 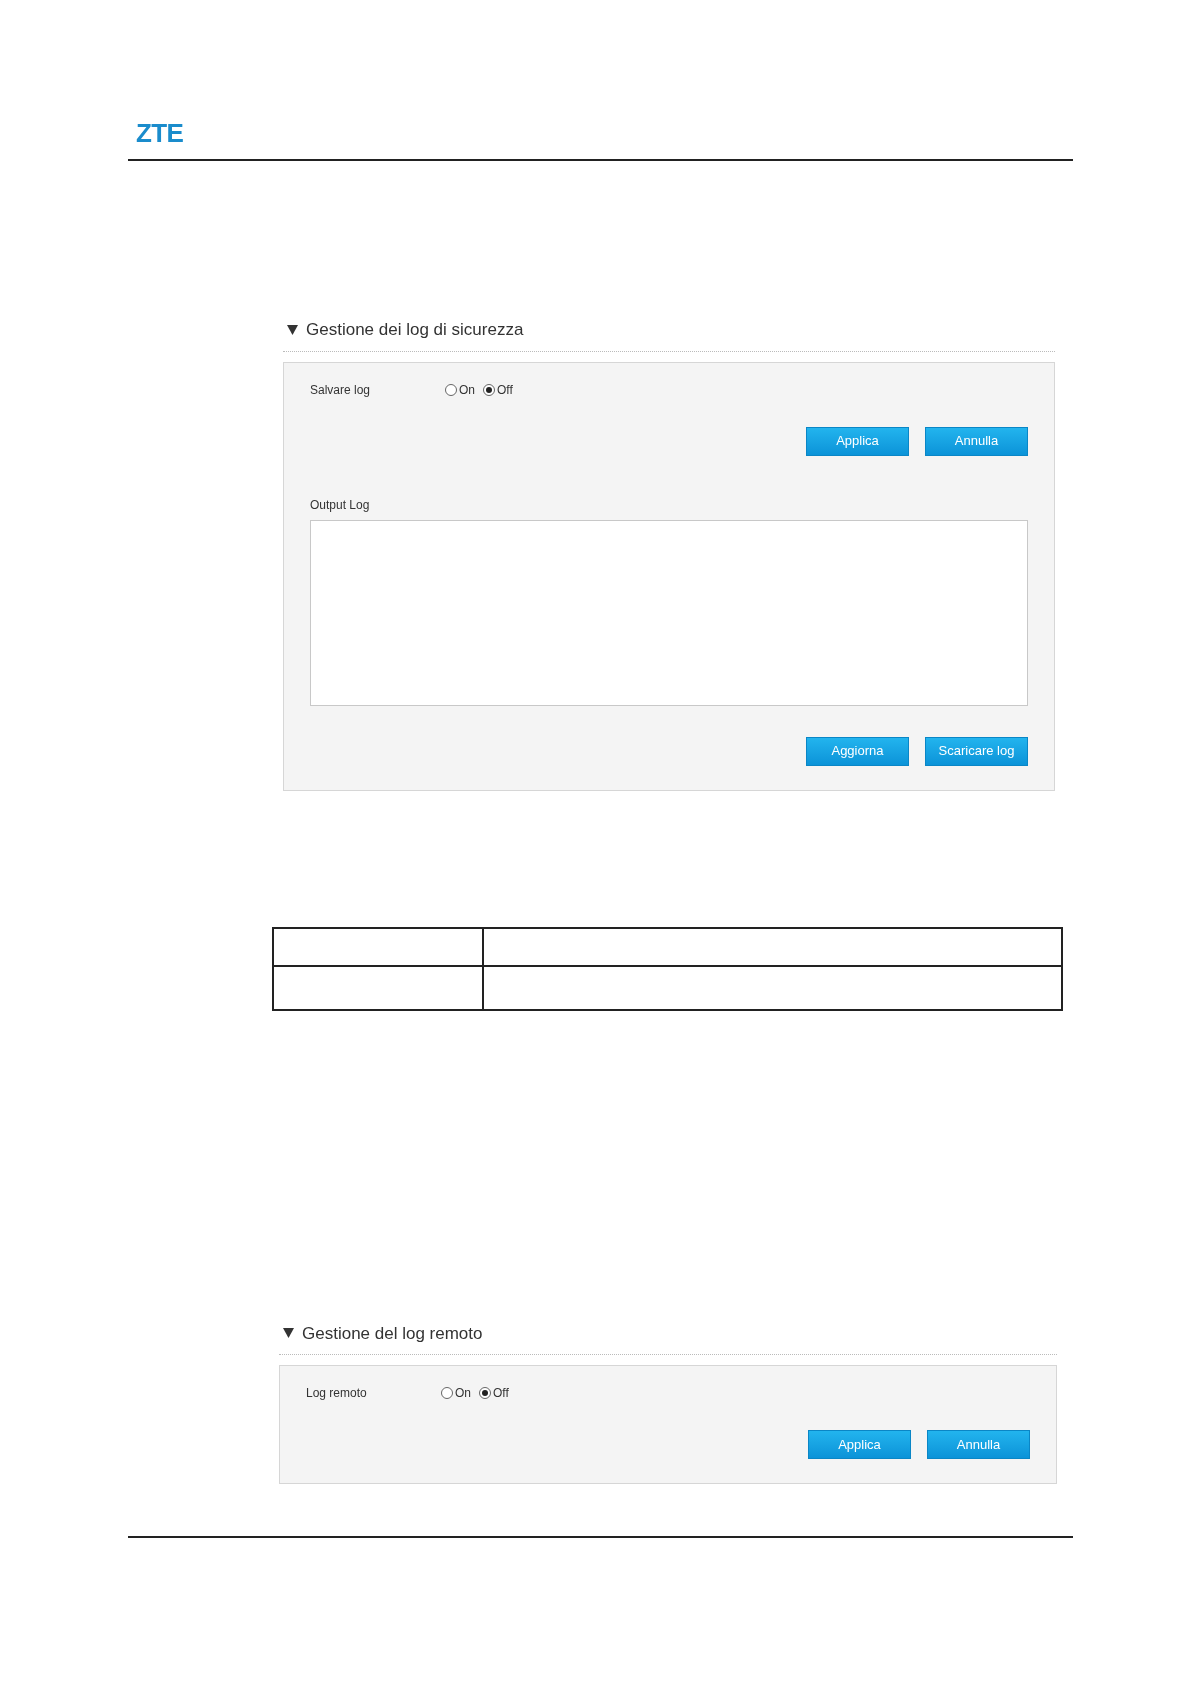 What do you see at coordinates (392, 1333) in the screenshot?
I see `section-title: Gestione del log remoto` at bounding box center [392, 1333].